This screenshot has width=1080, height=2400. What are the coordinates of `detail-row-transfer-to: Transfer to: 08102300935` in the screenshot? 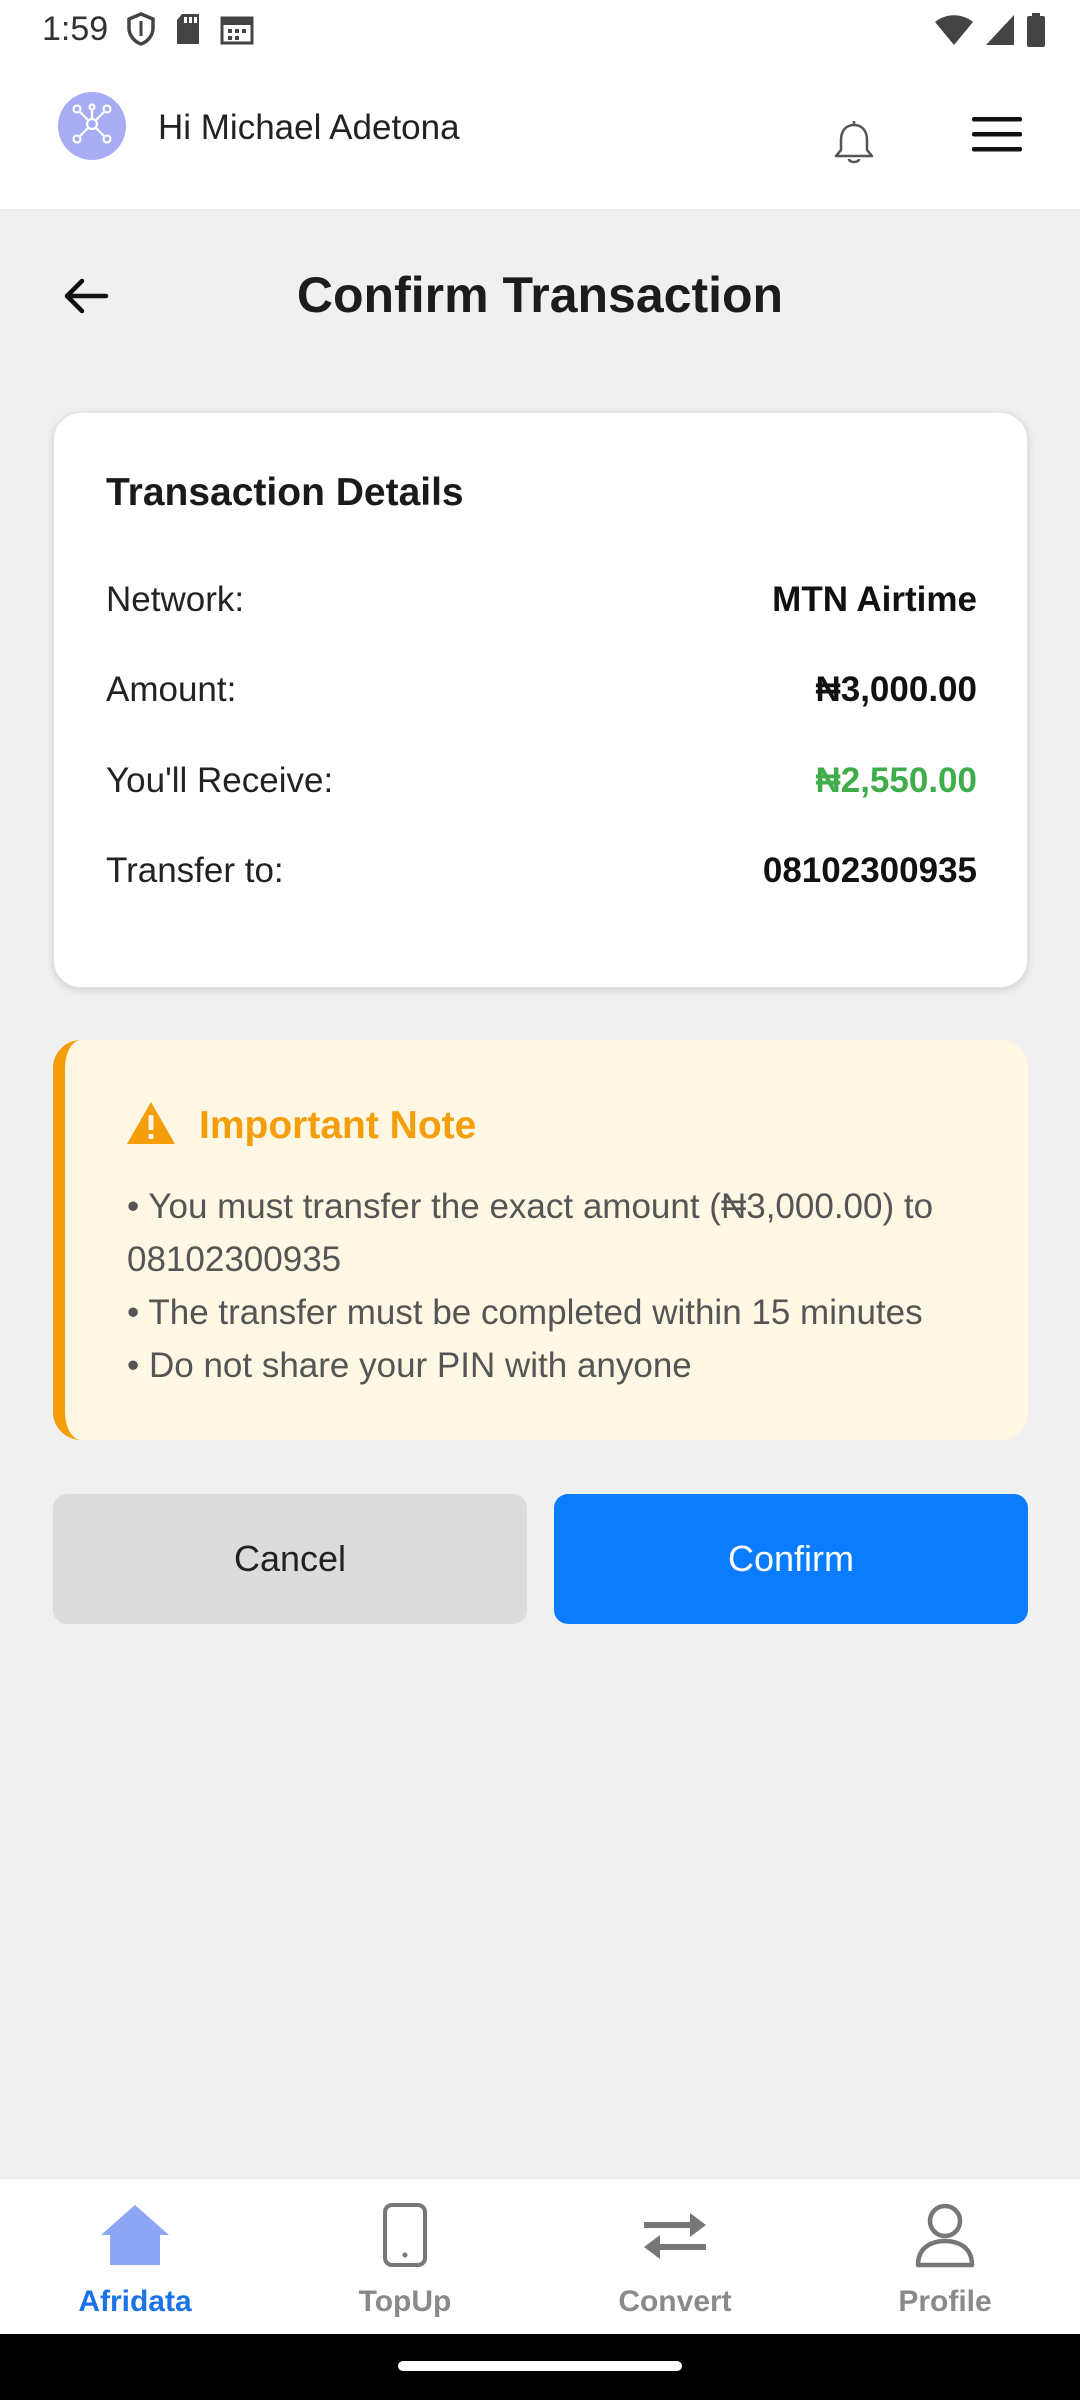 It's located at (541, 871).